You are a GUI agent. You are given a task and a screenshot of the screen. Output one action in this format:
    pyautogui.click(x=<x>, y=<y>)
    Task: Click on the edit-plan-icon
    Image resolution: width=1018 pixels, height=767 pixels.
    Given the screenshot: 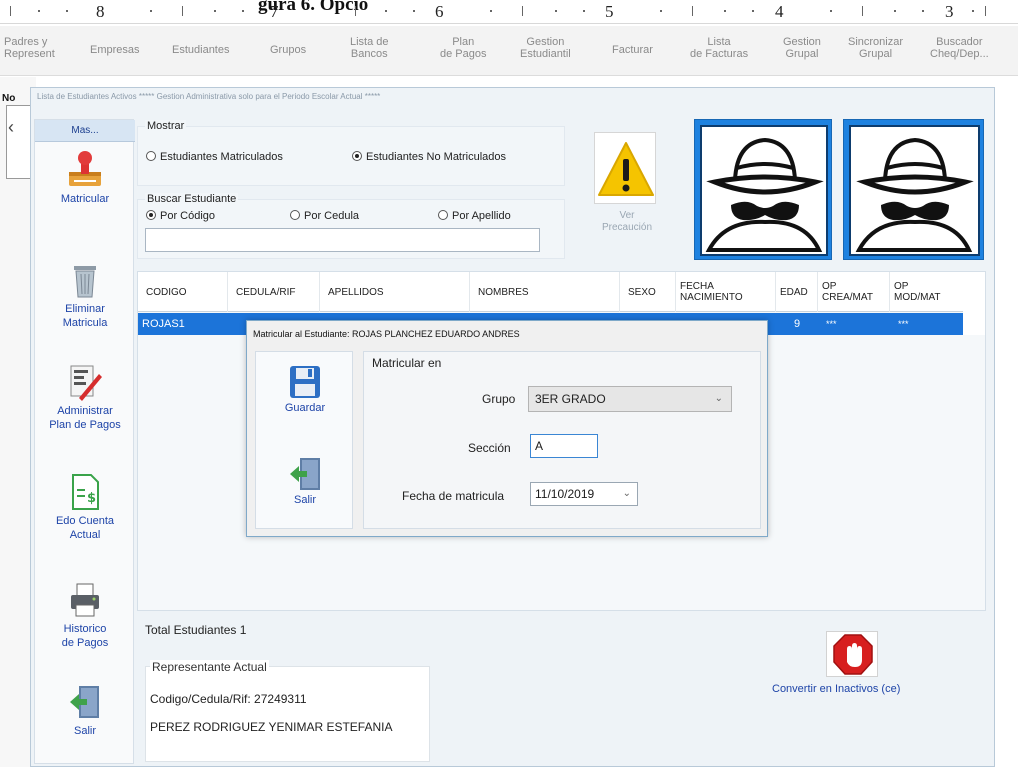 What is the action you would take?
    pyautogui.click(x=85, y=382)
    